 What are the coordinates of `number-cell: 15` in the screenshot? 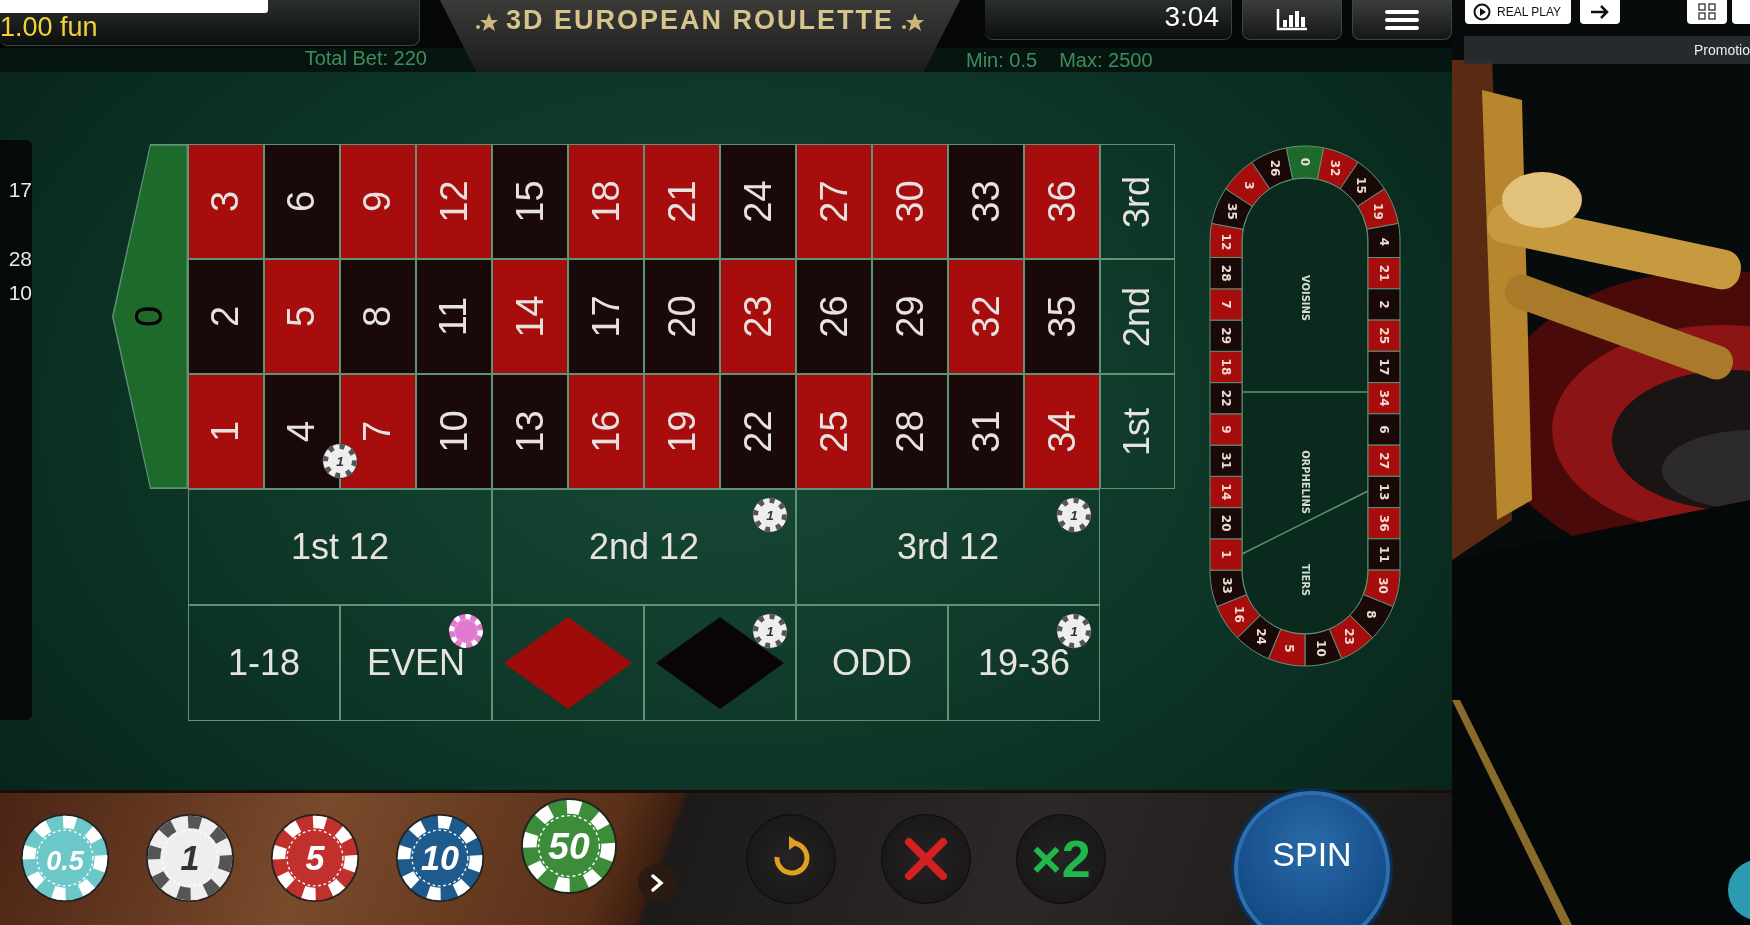 It's located at (530, 201).